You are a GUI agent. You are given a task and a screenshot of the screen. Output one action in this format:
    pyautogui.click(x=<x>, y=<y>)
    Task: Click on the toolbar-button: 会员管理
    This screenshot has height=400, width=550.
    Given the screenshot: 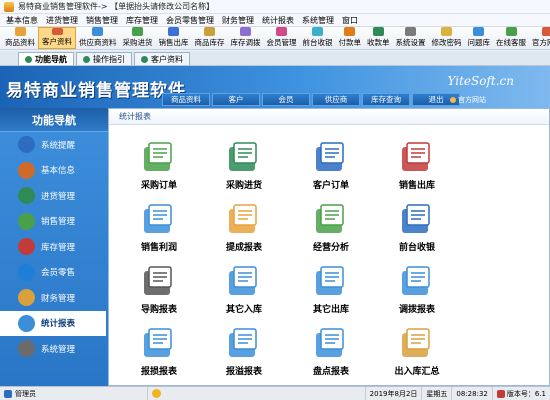 What is the action you would take?
    pyautogui.click(x=282, y=38)
    